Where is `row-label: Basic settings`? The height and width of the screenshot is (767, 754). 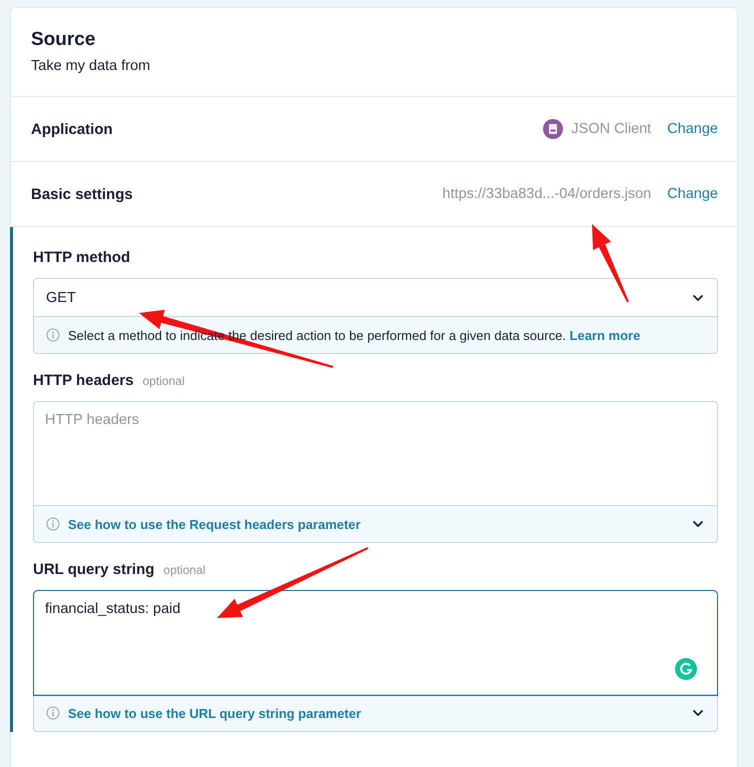
row-label: Basic settings is located at coordinates (82, 194).